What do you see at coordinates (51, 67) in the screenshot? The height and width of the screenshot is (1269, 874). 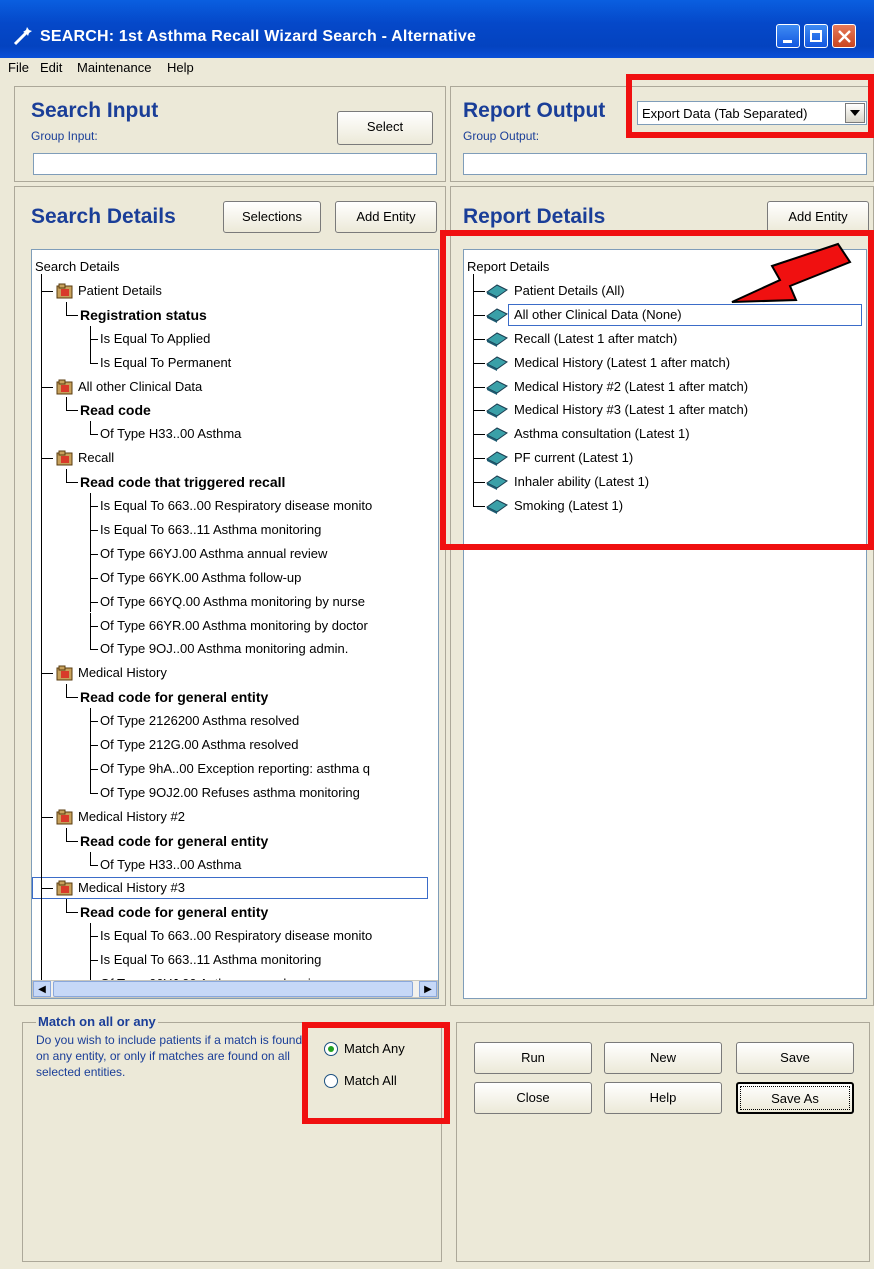 I see `menu-edit: Edit` at bounding box center [51, 67].